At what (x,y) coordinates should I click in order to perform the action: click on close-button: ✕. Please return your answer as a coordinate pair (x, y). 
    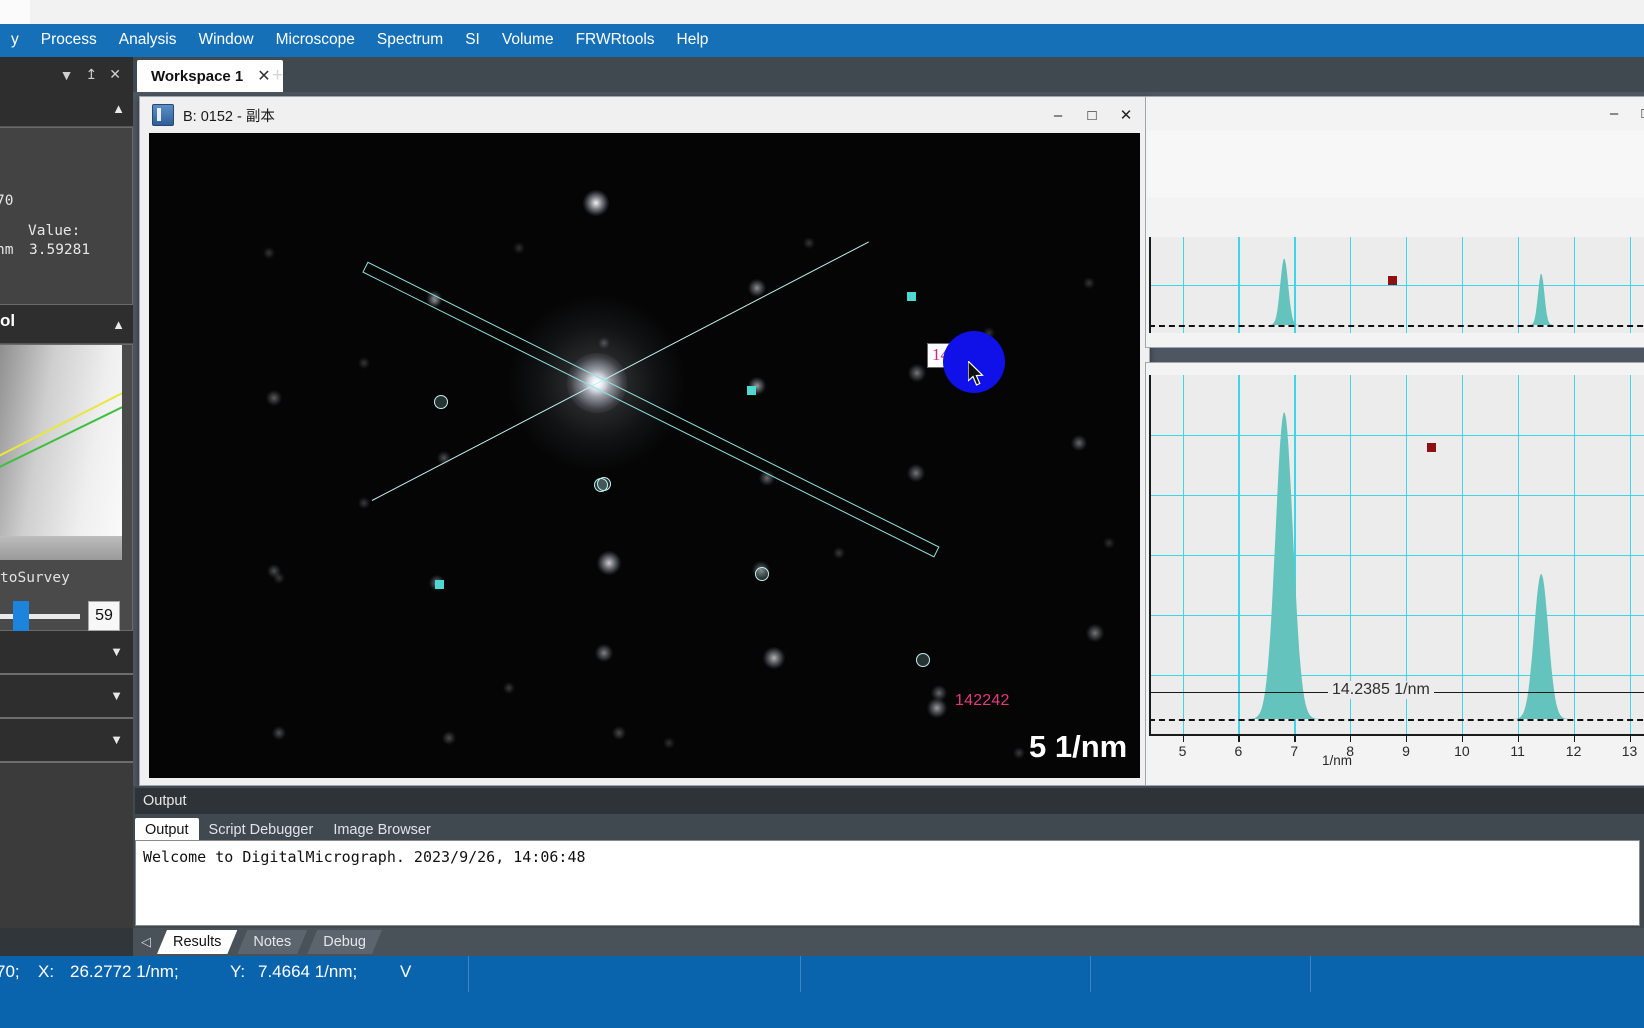
    Looking at the image, I should click on (1126, 115).